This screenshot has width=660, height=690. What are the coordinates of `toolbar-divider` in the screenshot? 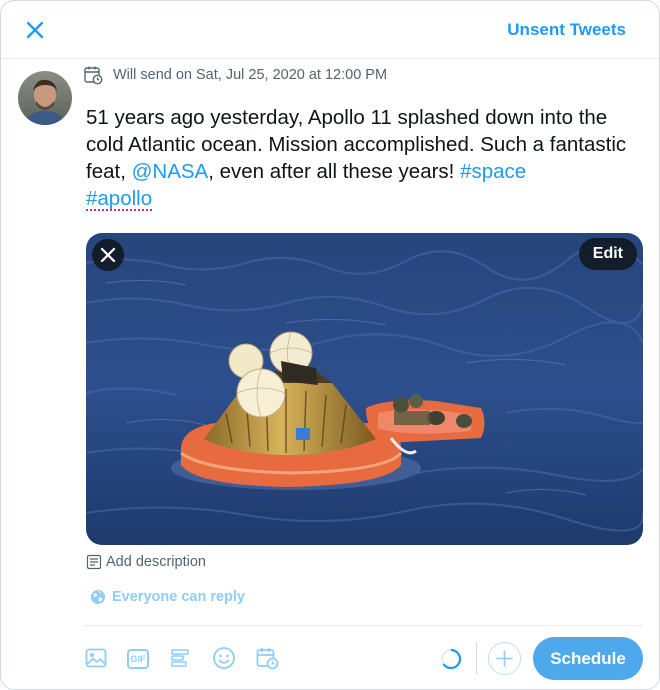 It's located at (363, 625).